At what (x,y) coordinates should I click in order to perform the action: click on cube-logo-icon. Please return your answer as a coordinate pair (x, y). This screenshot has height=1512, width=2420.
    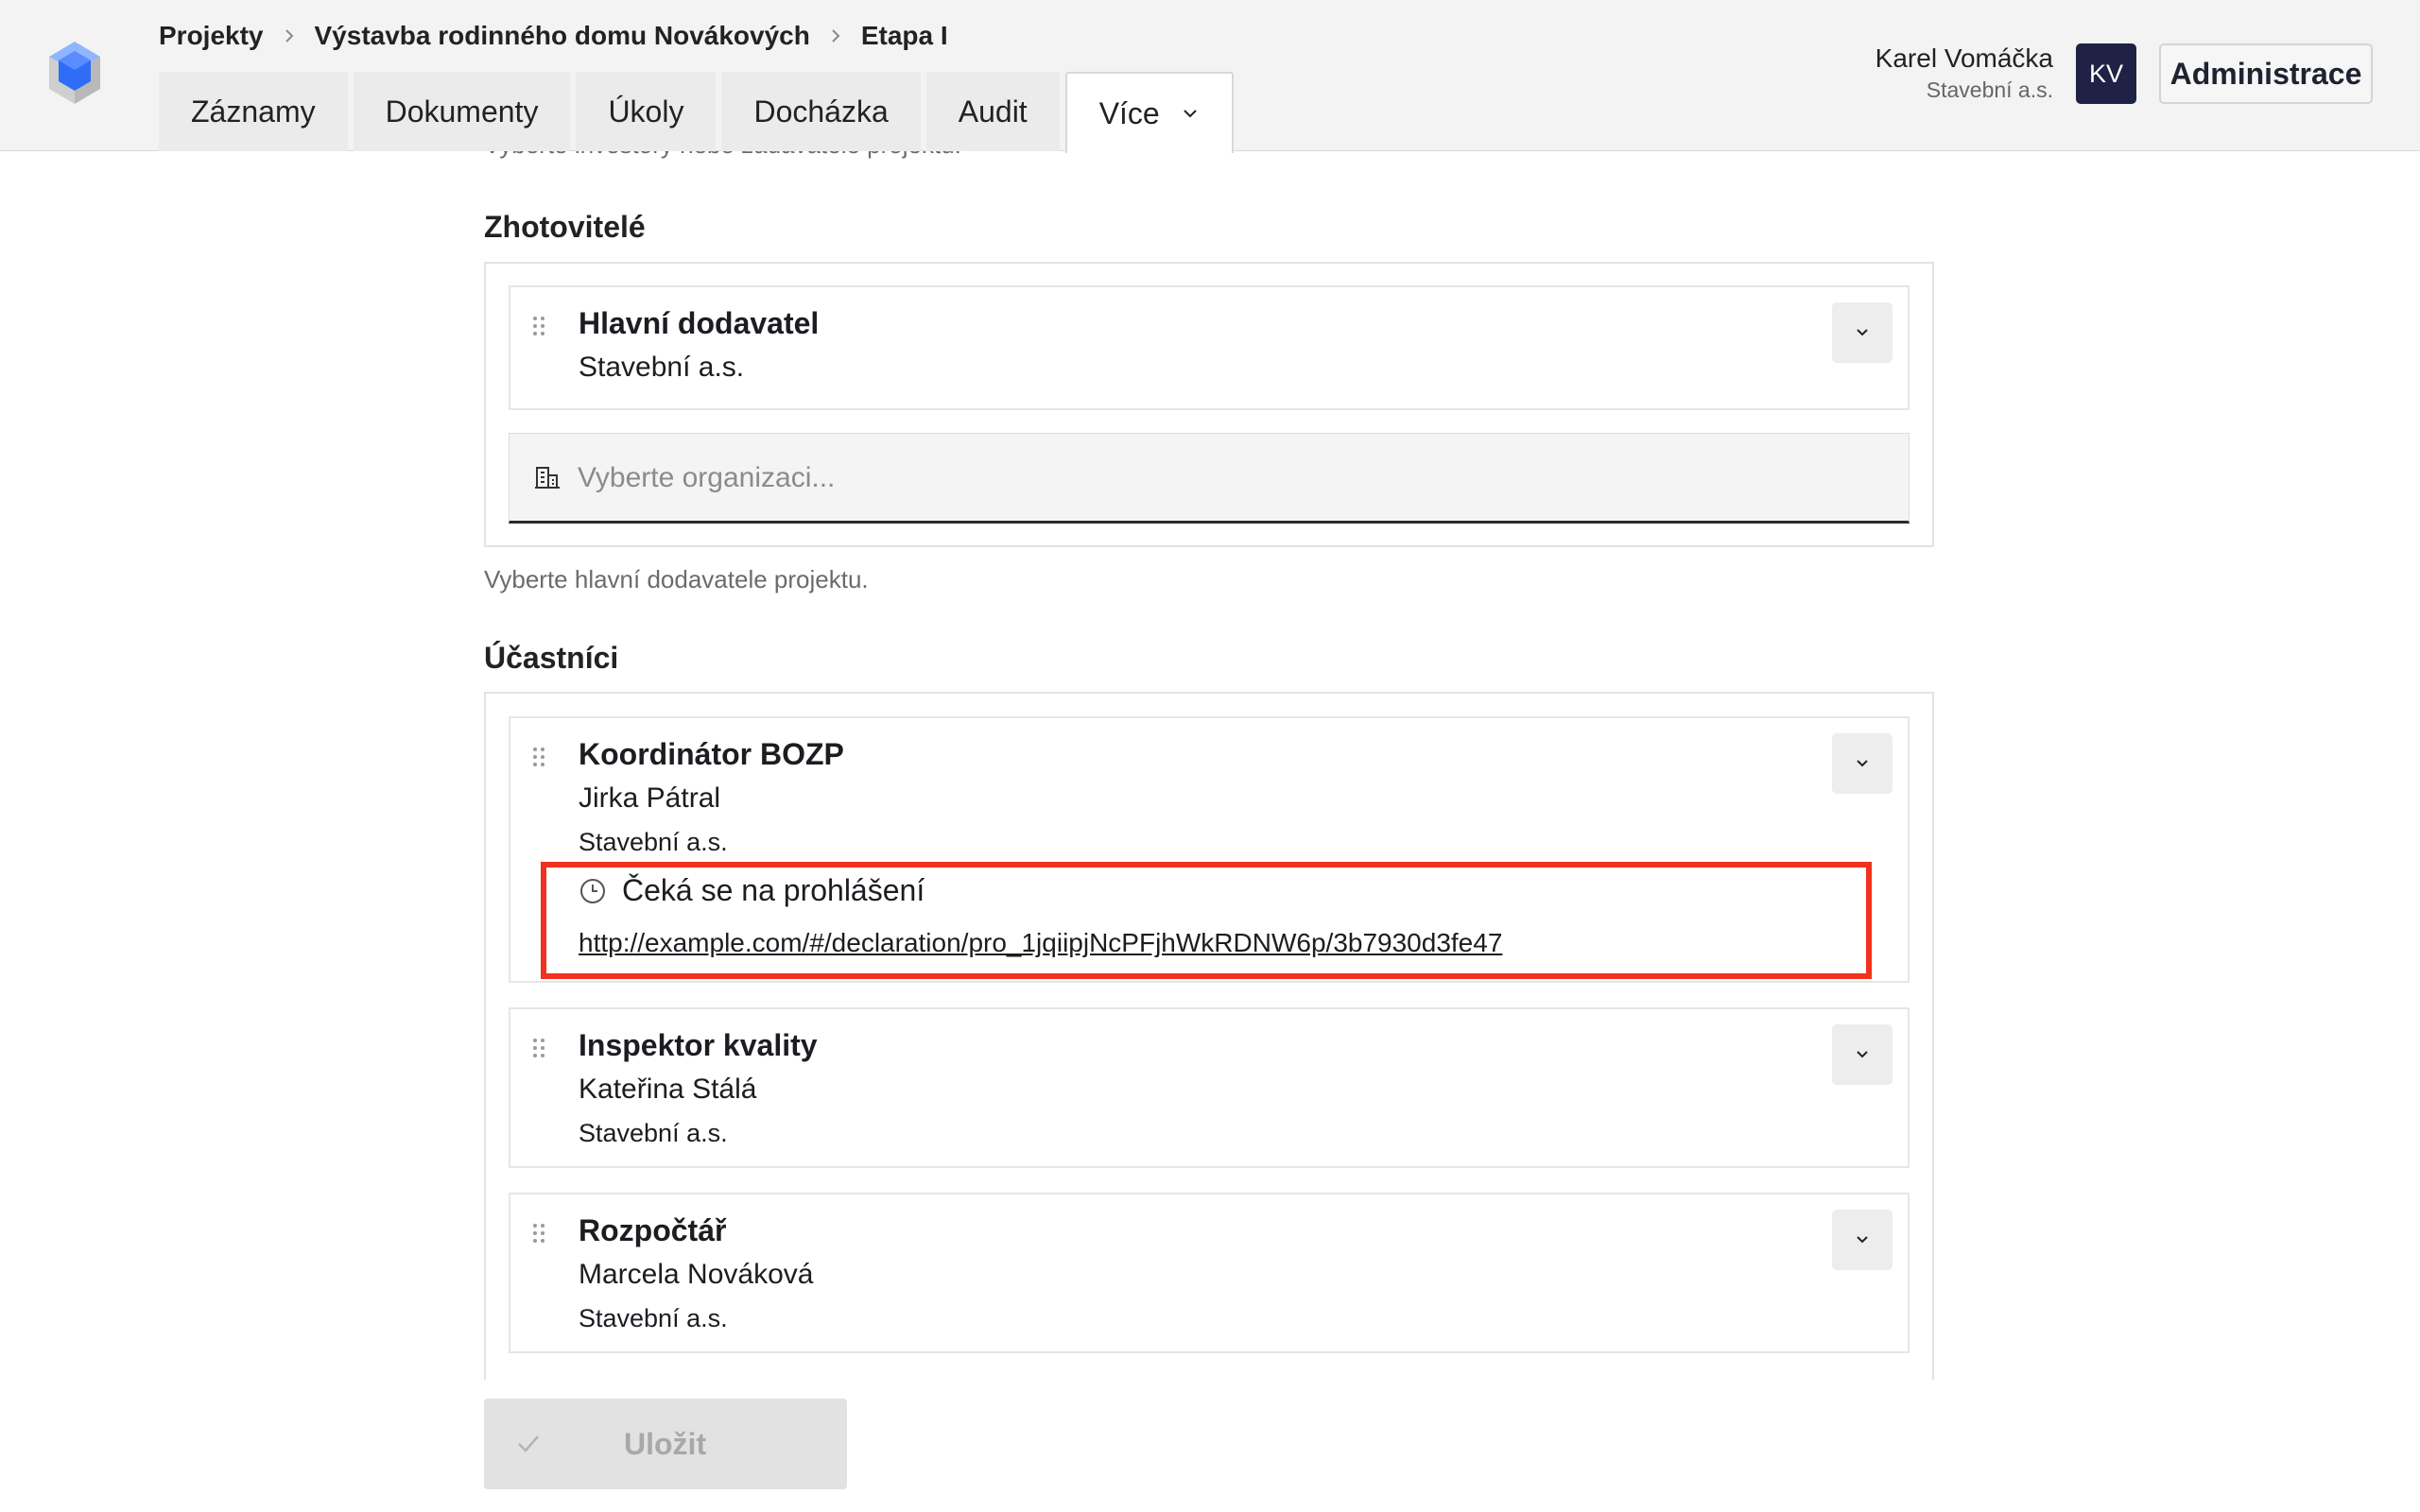
    Looking at the image, I should click on (74, 73).